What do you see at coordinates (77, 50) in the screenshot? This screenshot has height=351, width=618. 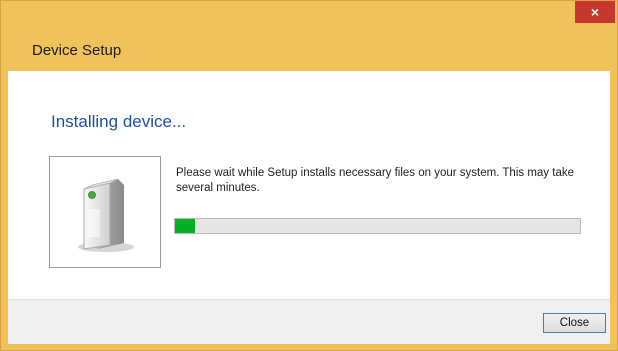 I see `window-title: Device Setup` at bounding box center [77, 50].